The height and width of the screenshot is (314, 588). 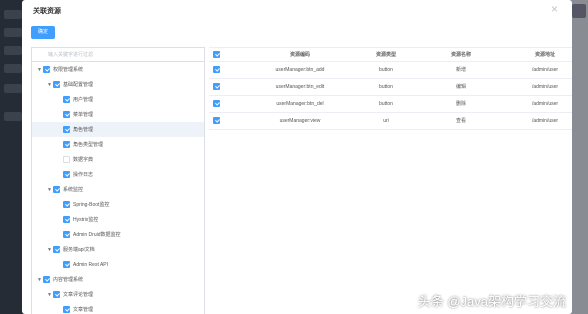 I want to click on select-all-checkbox, so click(x=216, y=54).